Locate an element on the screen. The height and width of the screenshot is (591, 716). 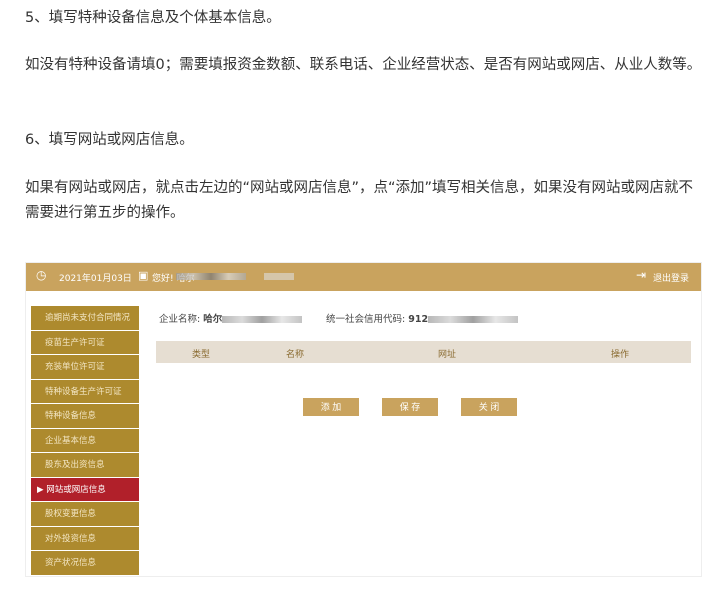
paragraph: 6、填写网站或网店信息。 is located at coordinates (109, 140).